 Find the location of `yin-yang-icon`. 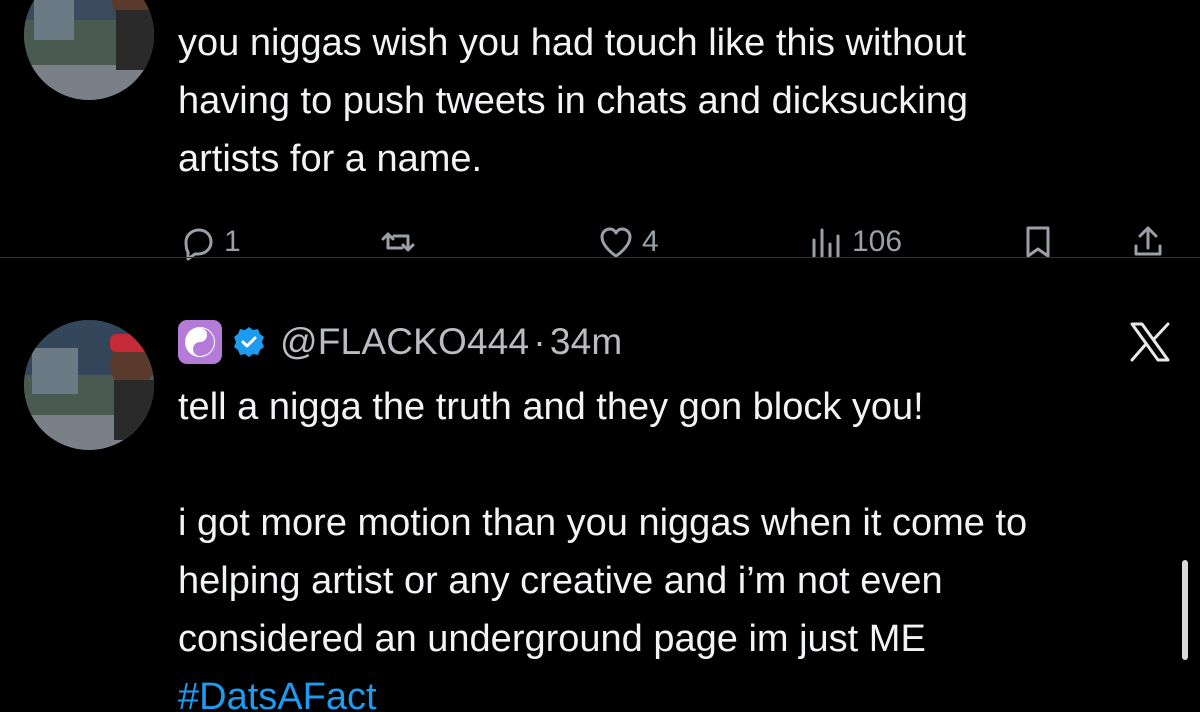

yin-yang-icon is located at coordinates (200, 342).